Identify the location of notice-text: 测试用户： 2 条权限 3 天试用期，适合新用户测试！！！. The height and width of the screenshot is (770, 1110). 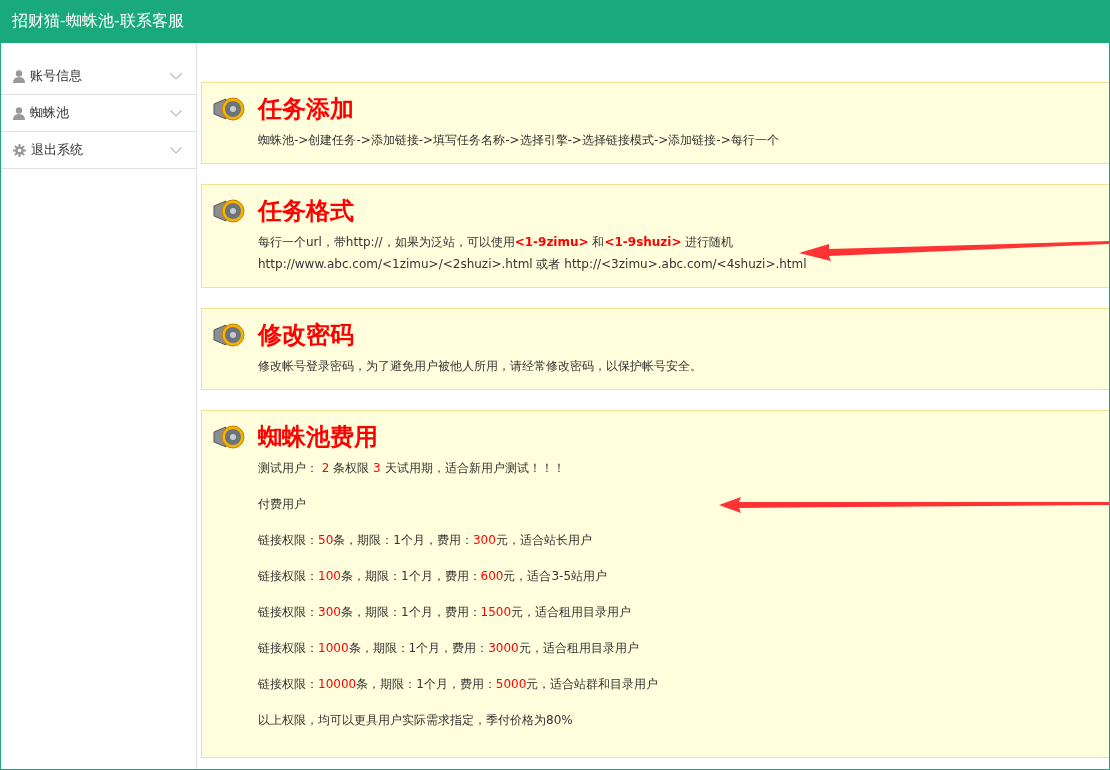
(411, 468).